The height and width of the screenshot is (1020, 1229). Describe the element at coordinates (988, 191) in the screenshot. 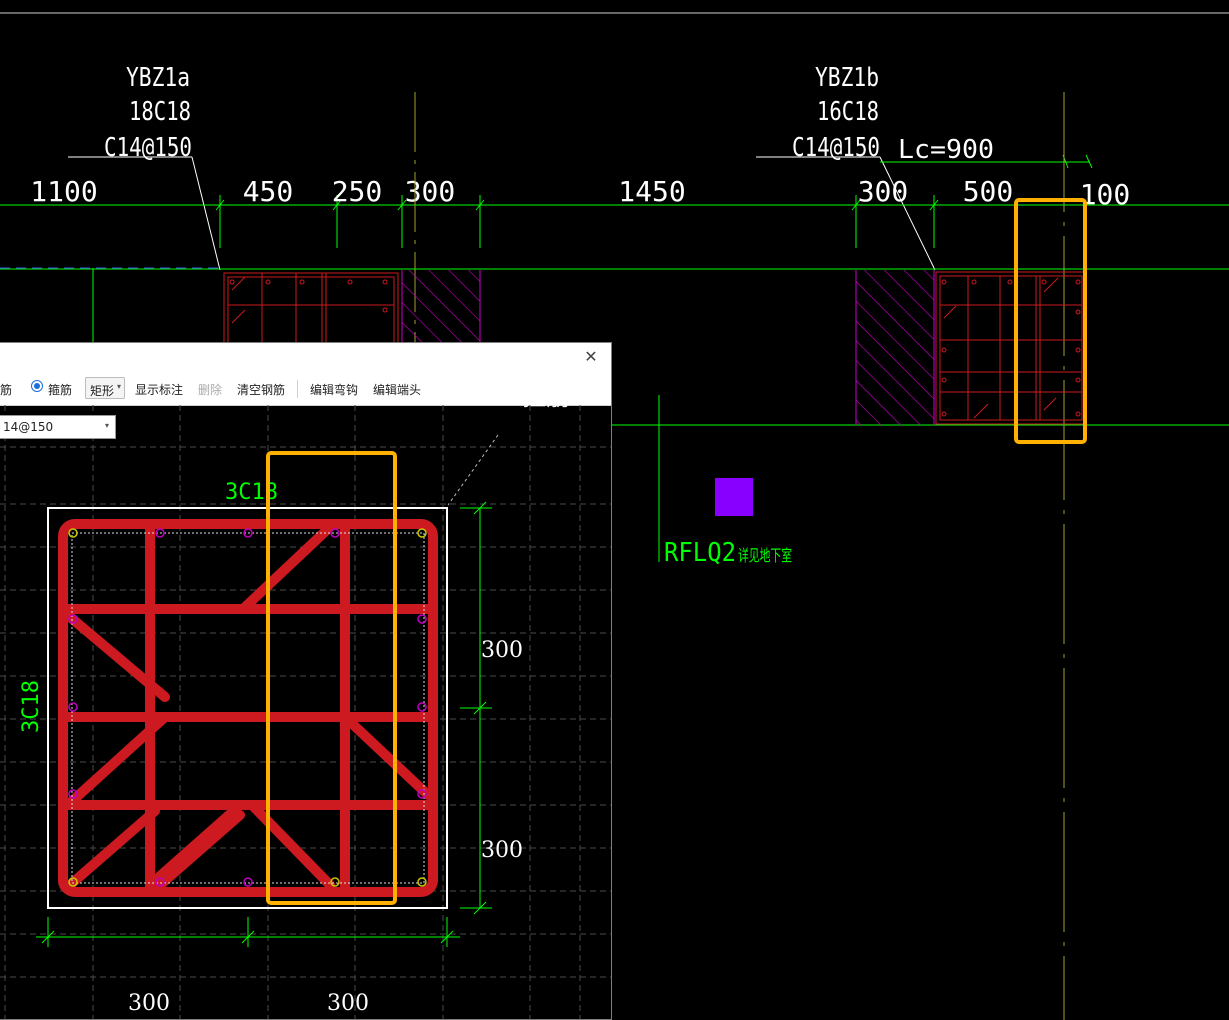

I see `dim-500: 500` at that location.